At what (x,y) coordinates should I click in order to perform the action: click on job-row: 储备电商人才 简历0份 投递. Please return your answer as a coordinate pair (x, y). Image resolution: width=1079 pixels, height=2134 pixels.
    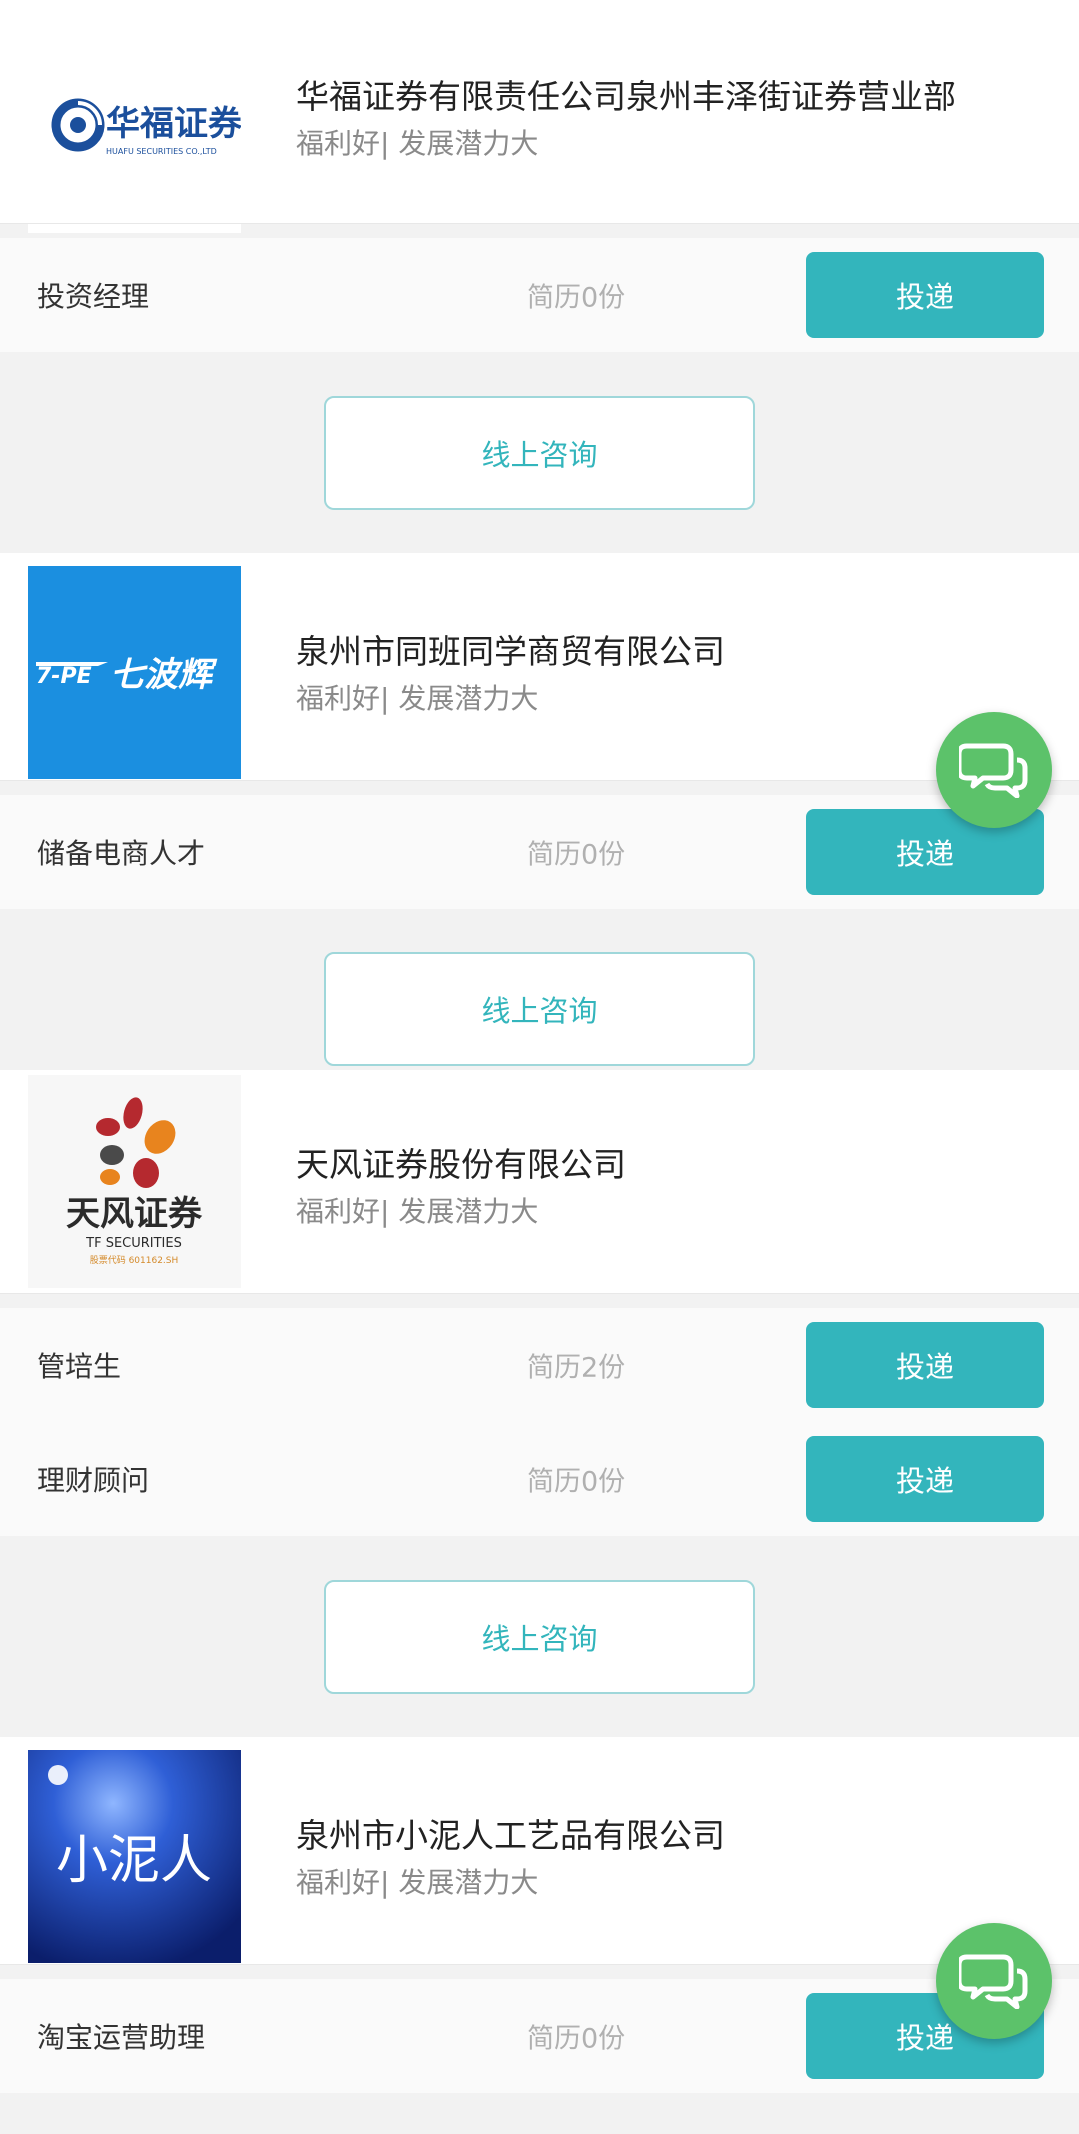
    Looking at the image, I should click on (539, 852).